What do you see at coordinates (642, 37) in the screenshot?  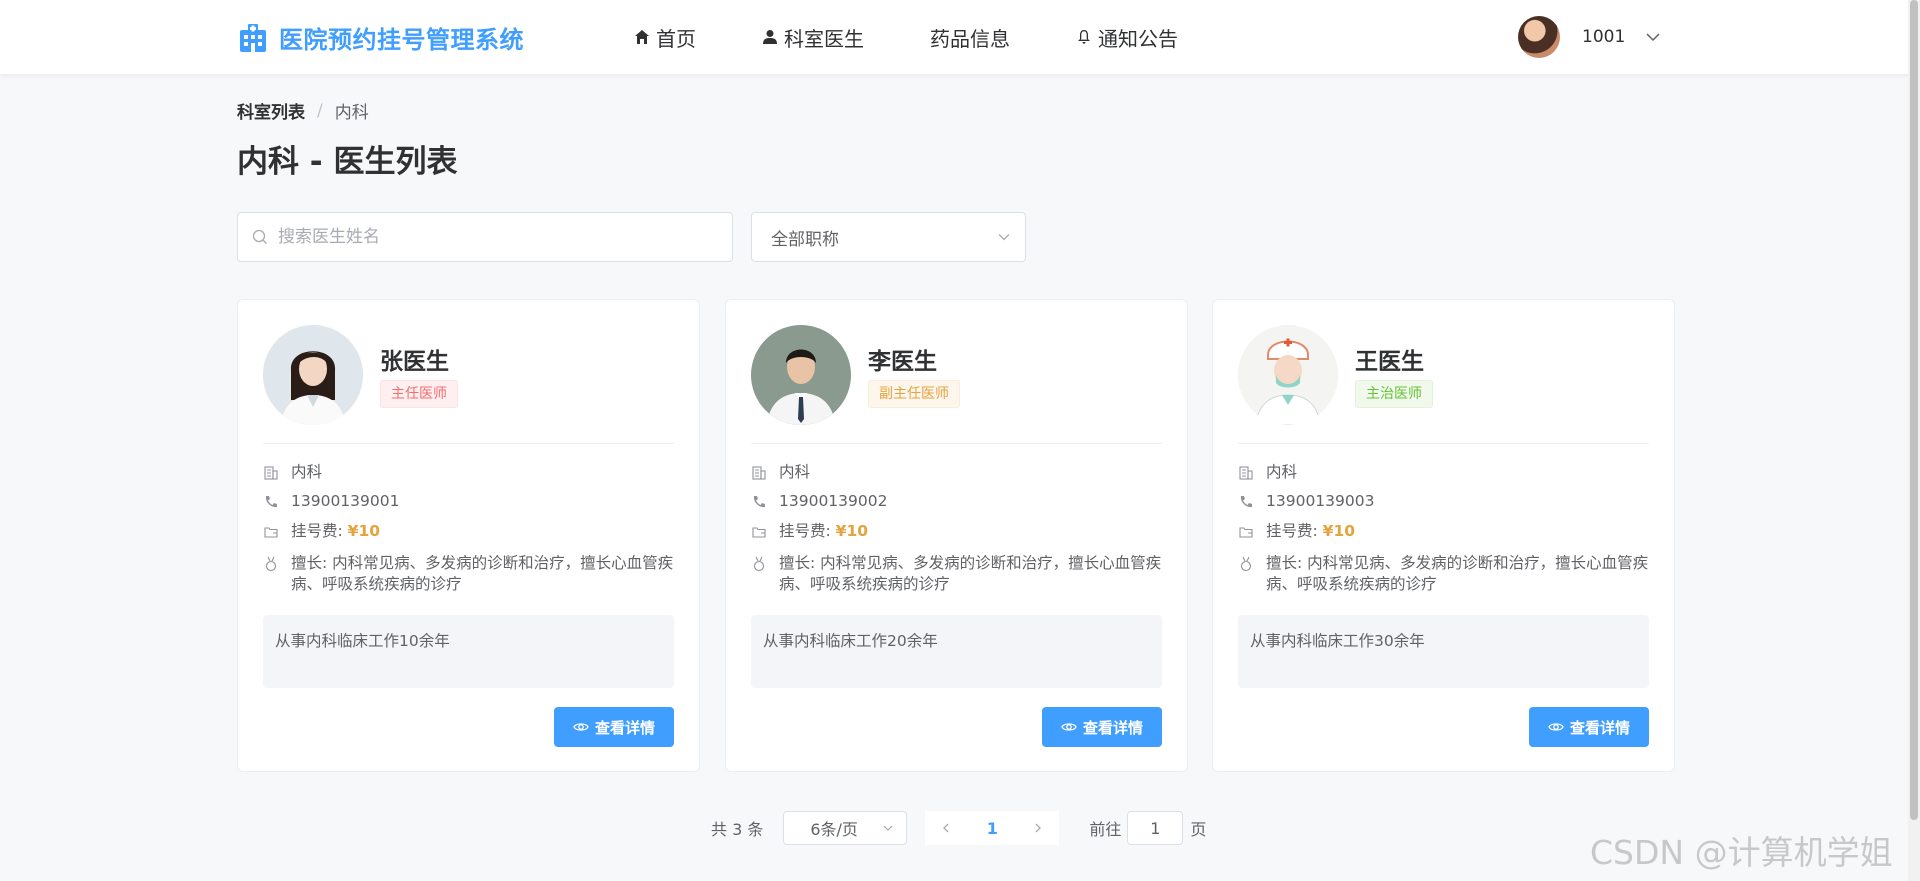 I see `home-icon` at bounding box center [642, 37].